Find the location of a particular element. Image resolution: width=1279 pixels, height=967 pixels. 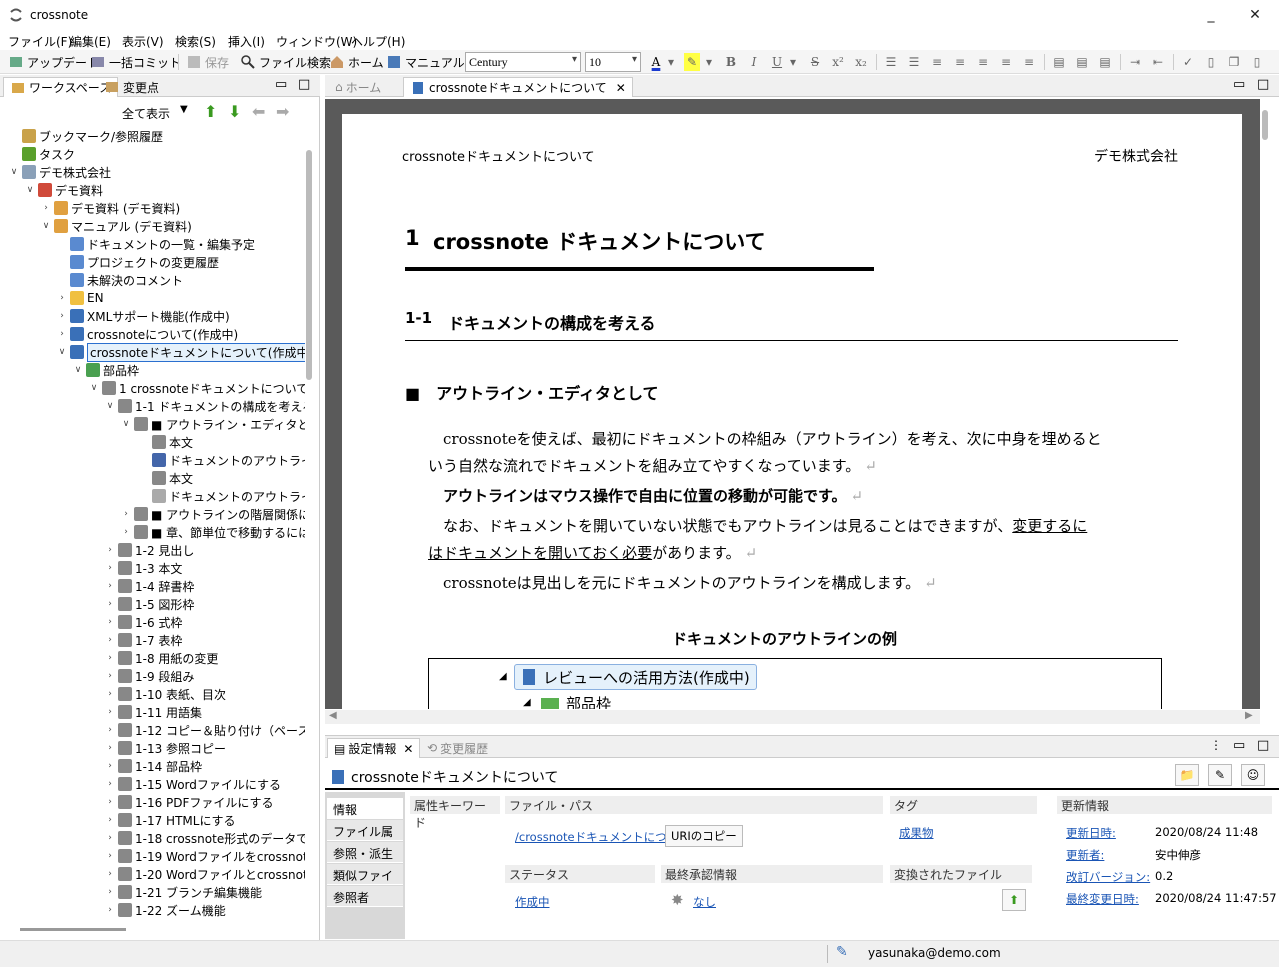

maximize-pane-icon: □ is located at coordinates (304, 84).